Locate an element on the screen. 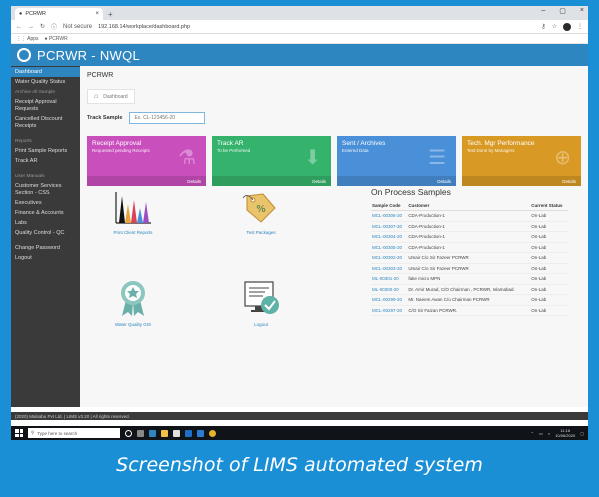 This screenshot has height=497, width=599. tile-logout: Logout is located at coordinates (261, 302).